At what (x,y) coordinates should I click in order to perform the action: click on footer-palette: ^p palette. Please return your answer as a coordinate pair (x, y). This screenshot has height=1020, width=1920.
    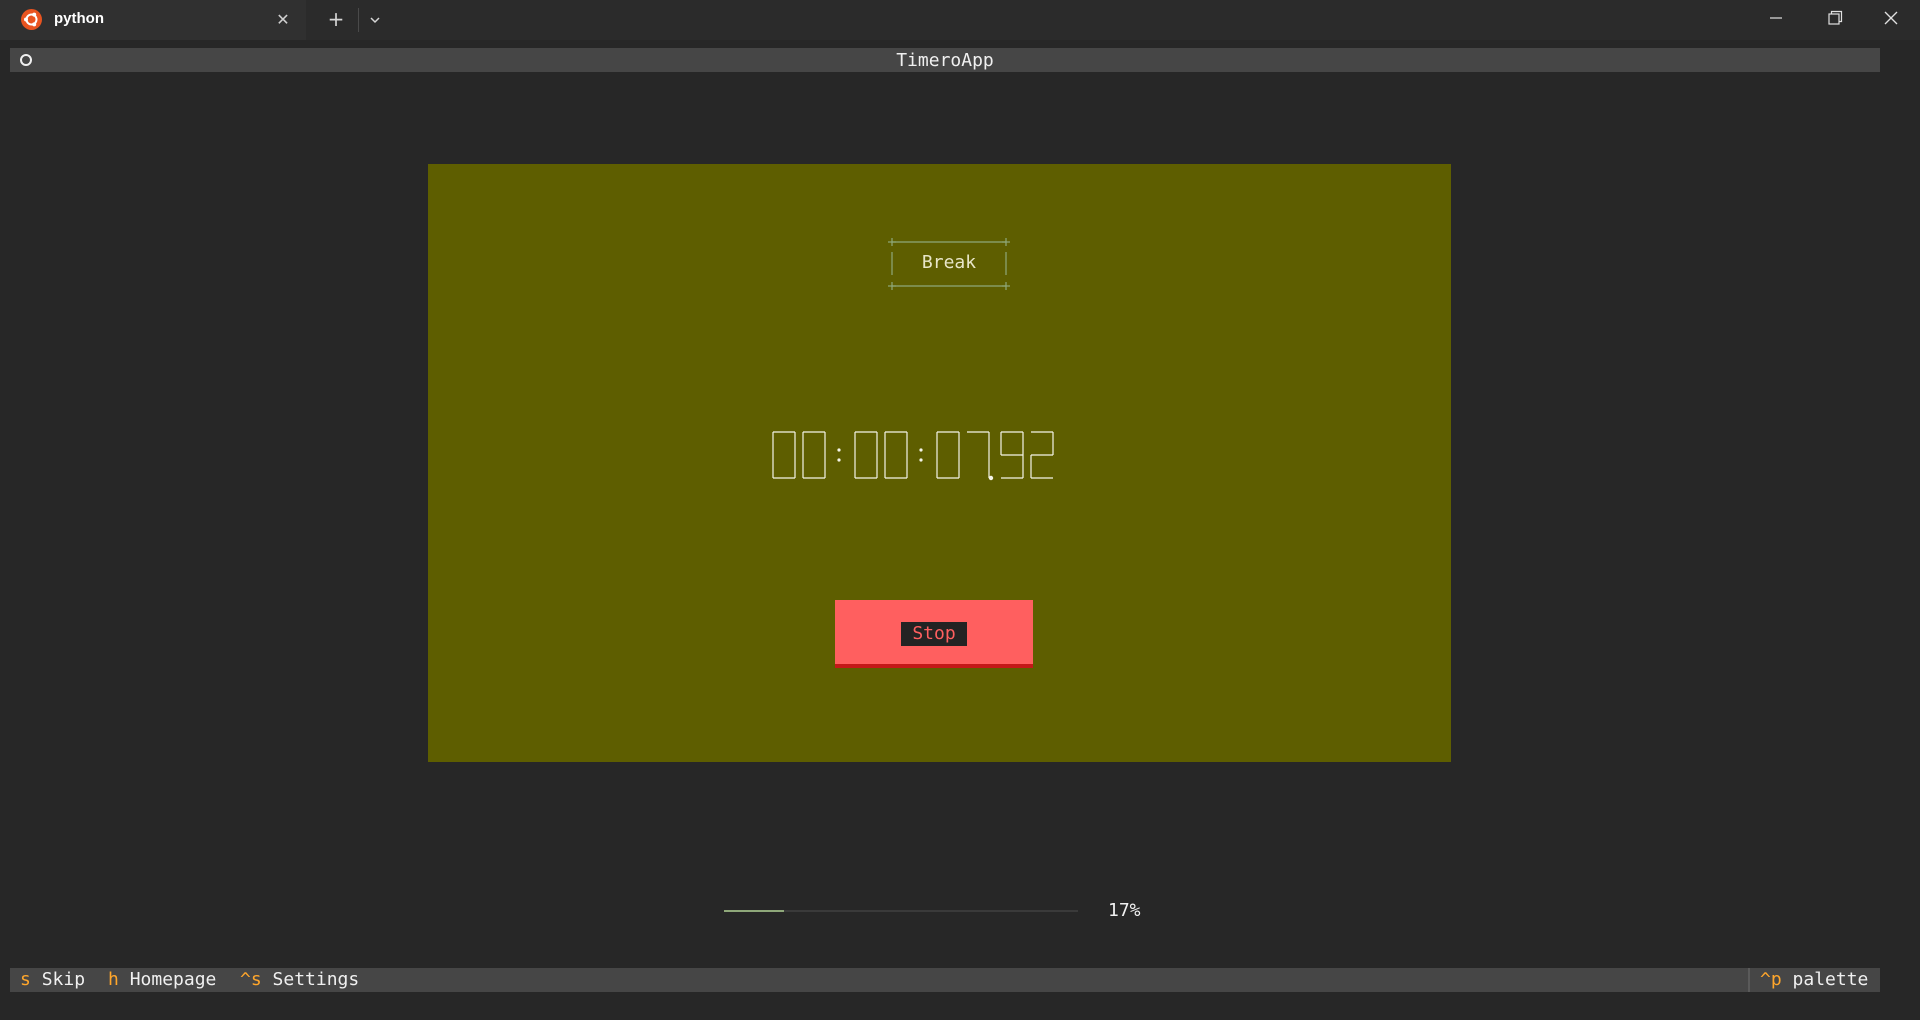
    Looking at the image, I should click on (1814, 980).